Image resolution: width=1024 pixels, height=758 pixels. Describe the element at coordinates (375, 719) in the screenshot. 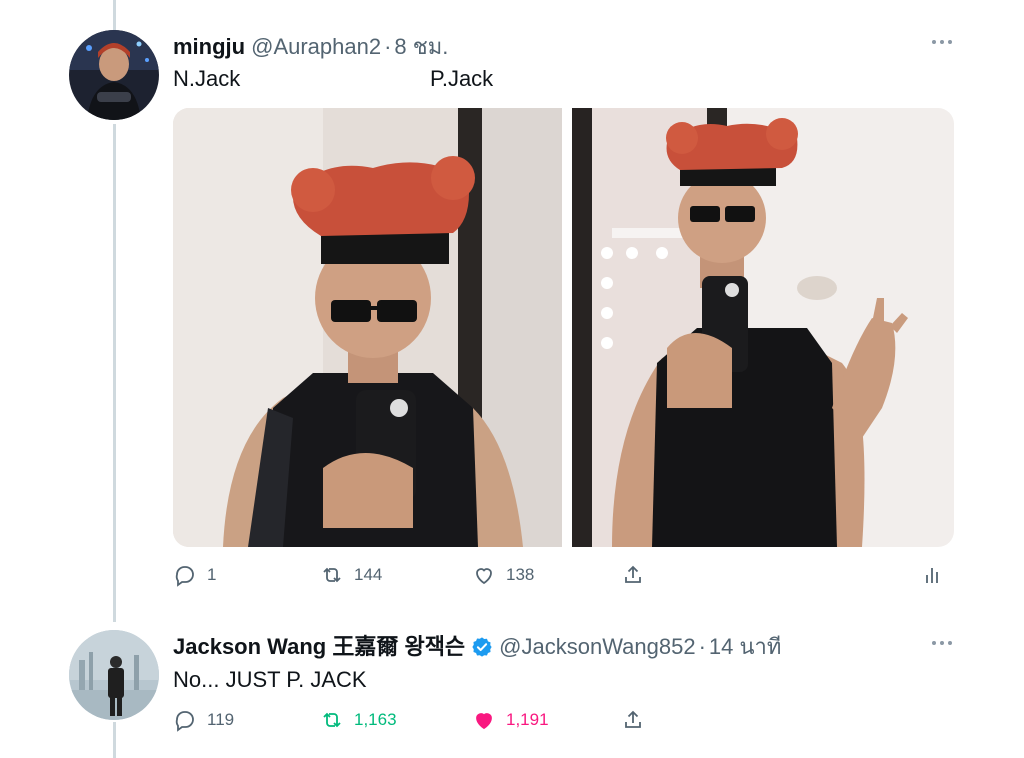

I see `tweet2-retweet-count: 1,163` at that location.